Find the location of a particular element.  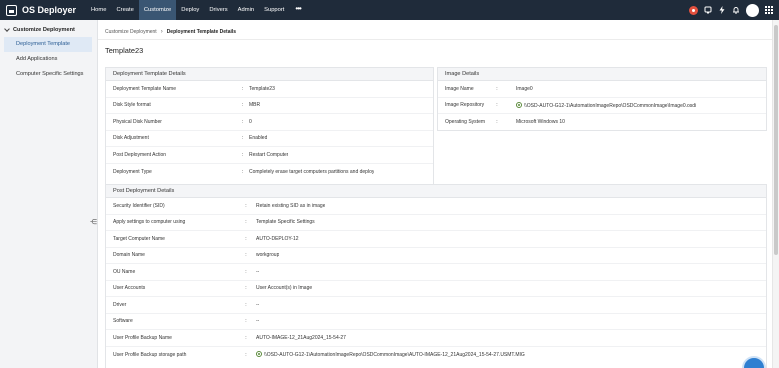

detail-value: workgroup is located at coordinates (268, 255).